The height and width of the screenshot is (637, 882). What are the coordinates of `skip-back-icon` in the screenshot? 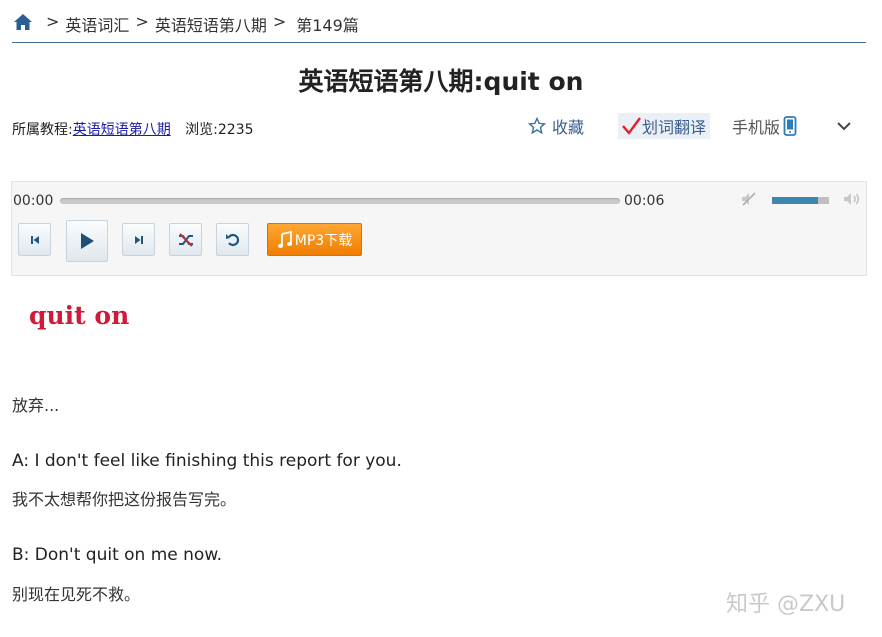 It's located at (34, 239).